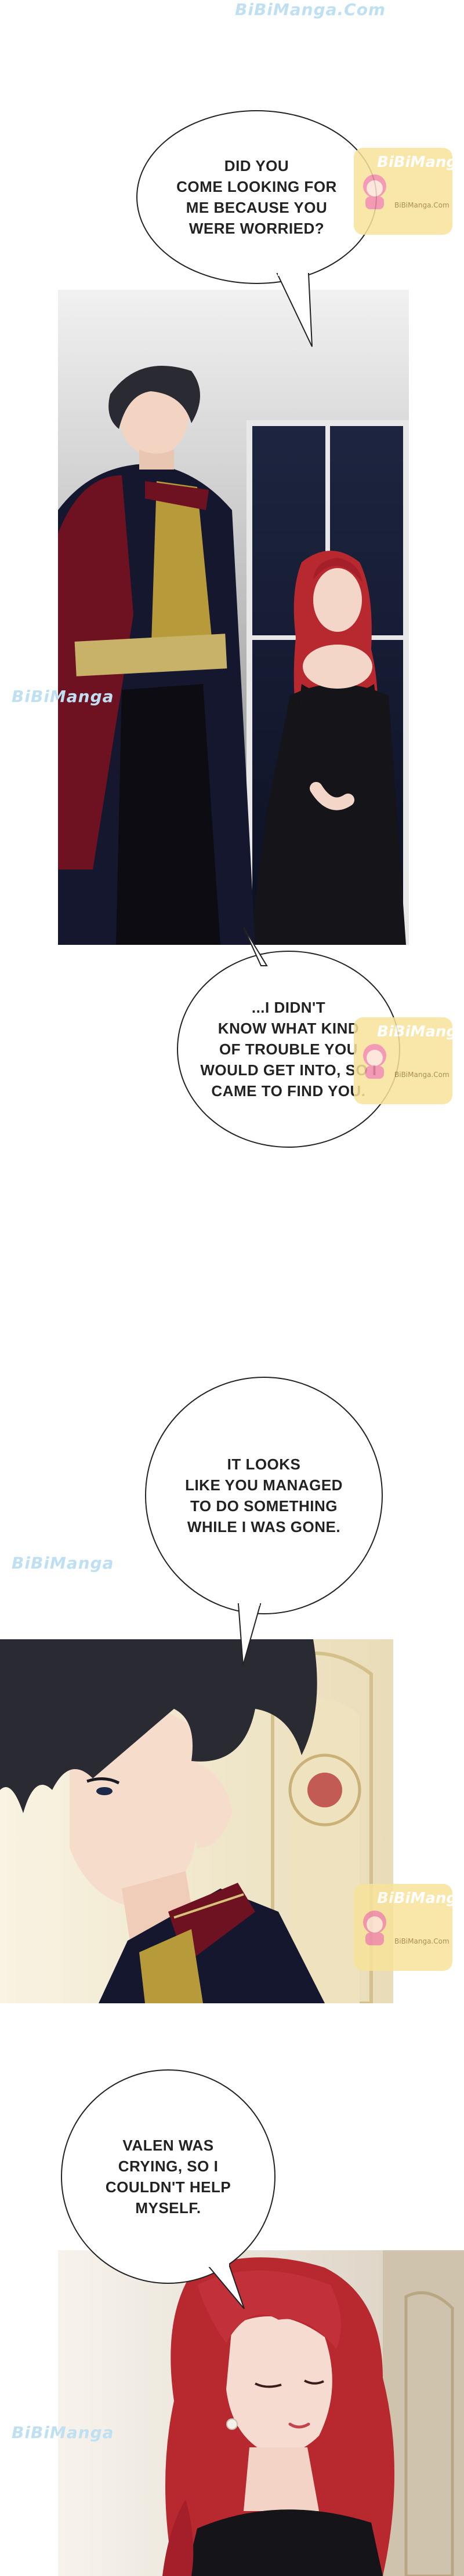 This screenshot has height=2576, width=464. I want to click on speech-bubble-3-tail, so click(249, 1634).